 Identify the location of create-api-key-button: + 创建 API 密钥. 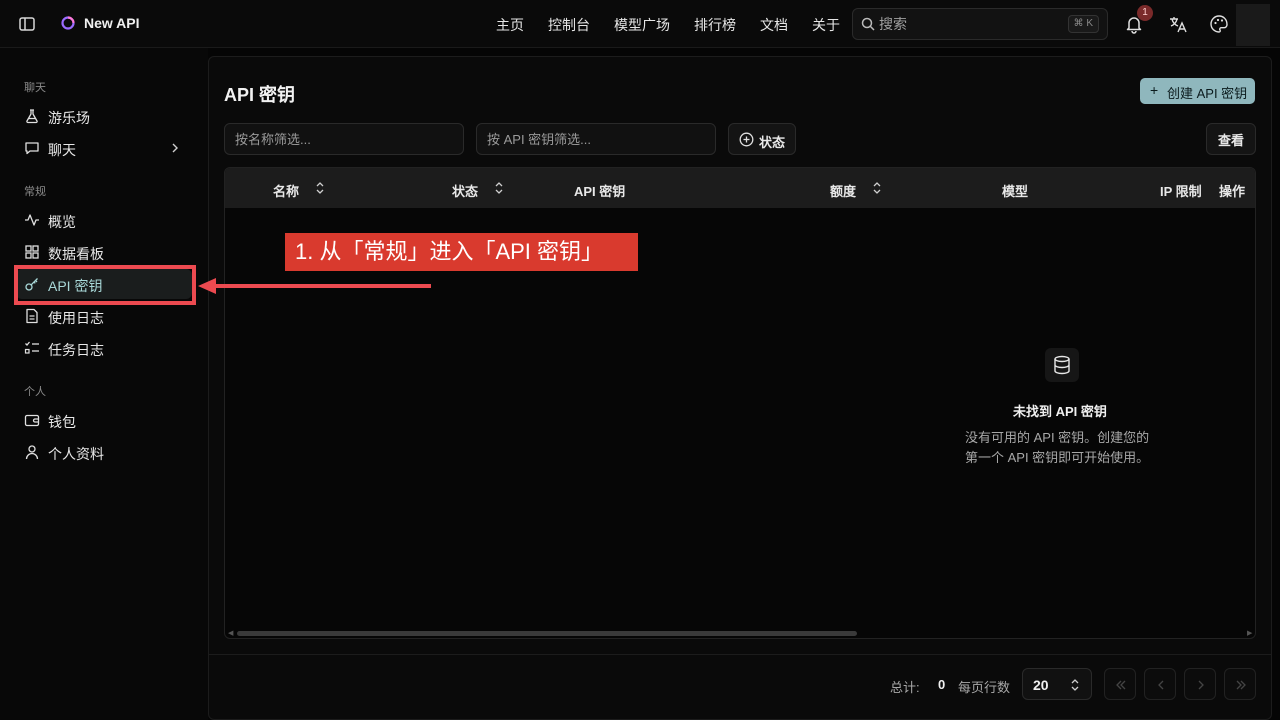
(1197, 91).